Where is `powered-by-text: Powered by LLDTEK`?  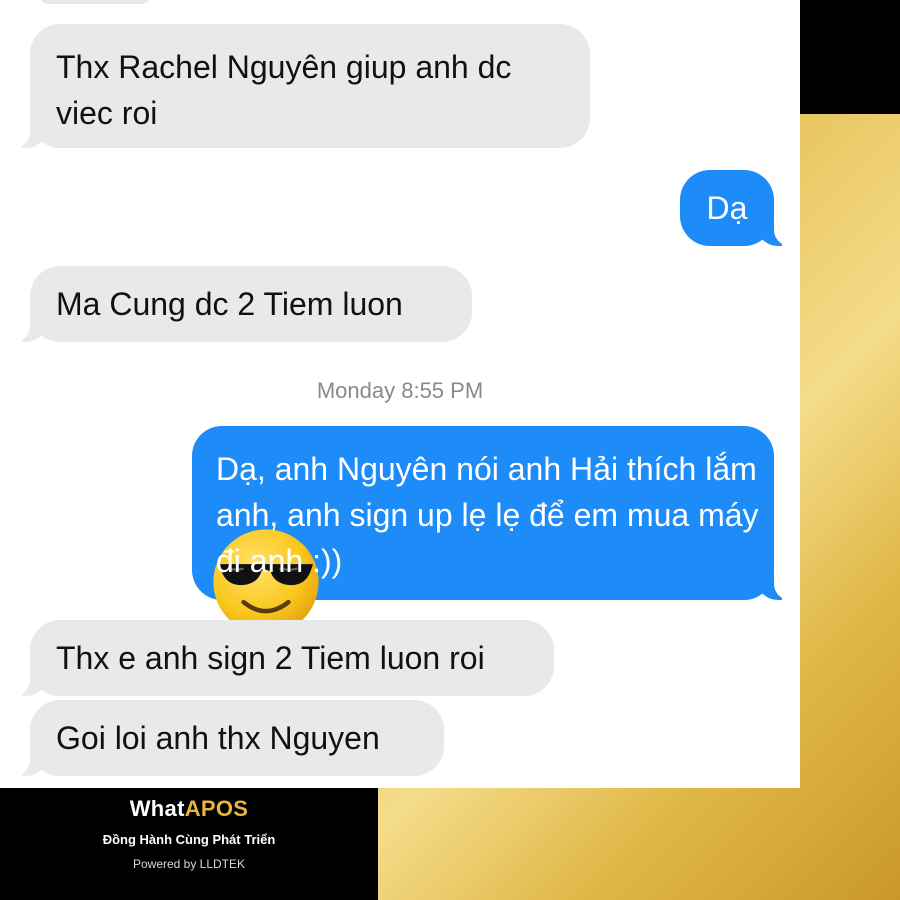
powered-by-text: Powered by LLDTEK is located at coordinates (189, 864).